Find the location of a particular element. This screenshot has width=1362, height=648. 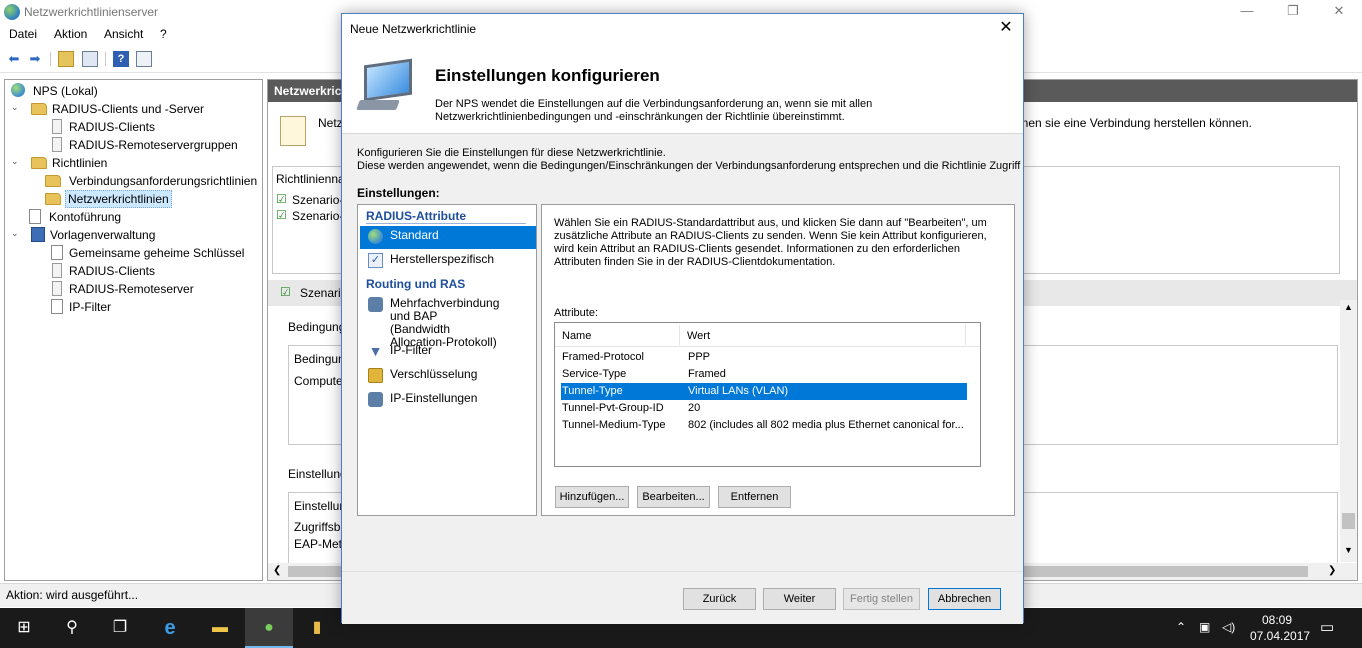

remove-attribute-button: Entfernen is located at coordinates (754, 497).